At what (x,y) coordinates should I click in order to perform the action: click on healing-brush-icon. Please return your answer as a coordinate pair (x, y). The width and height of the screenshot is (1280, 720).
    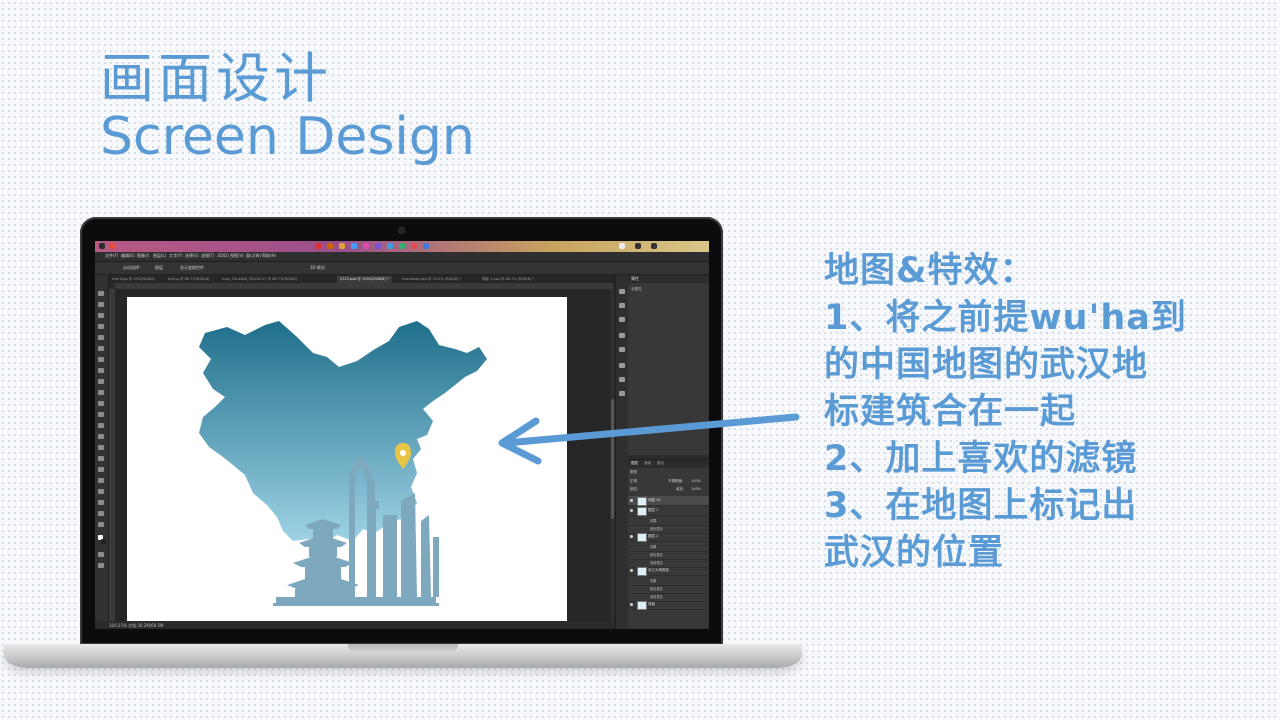
    Looking at the image, I should click on (101, 370).